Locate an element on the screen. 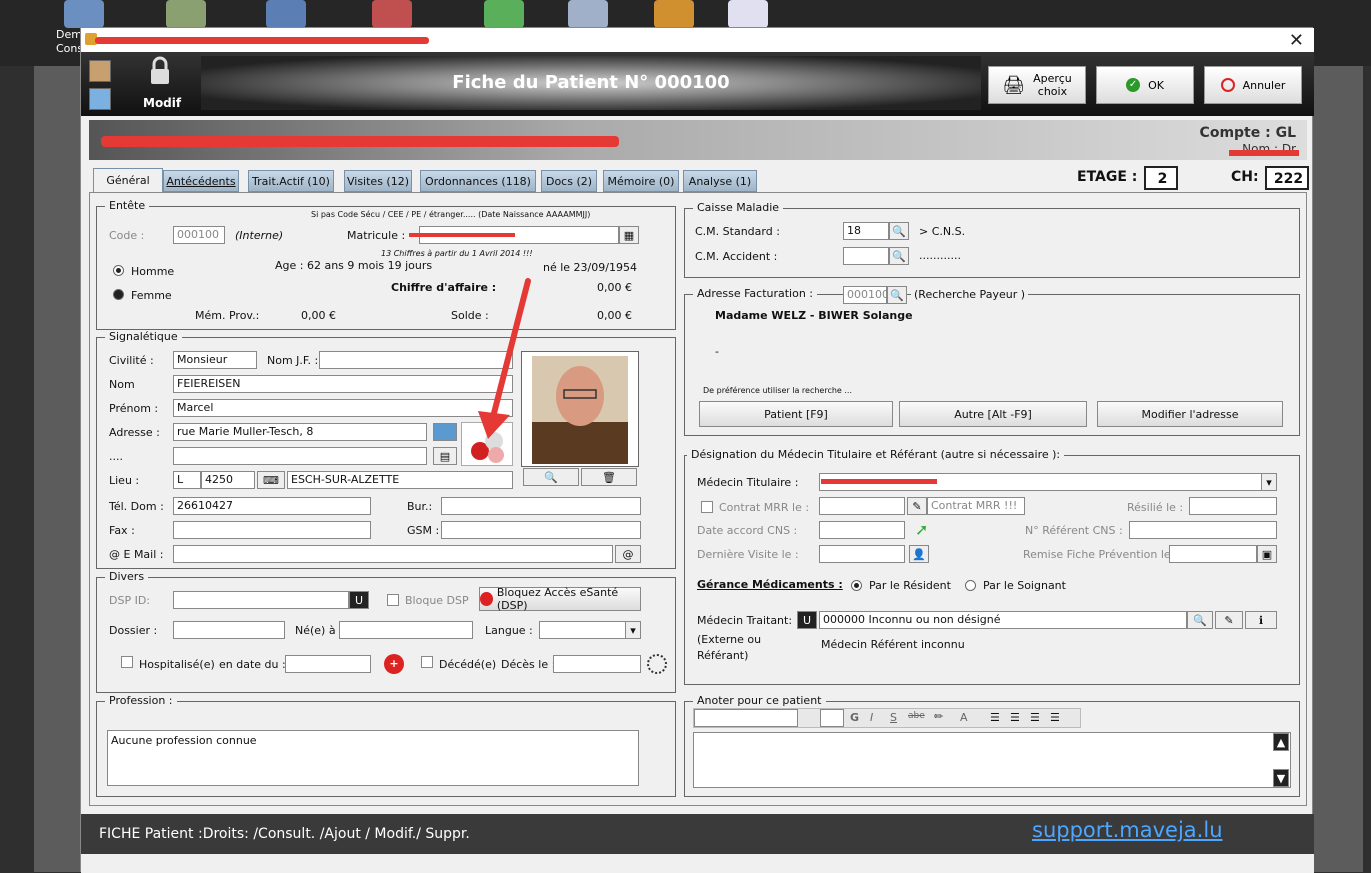 The image size is (1371, 873). gsm-field is located at coordinates (541, 530).